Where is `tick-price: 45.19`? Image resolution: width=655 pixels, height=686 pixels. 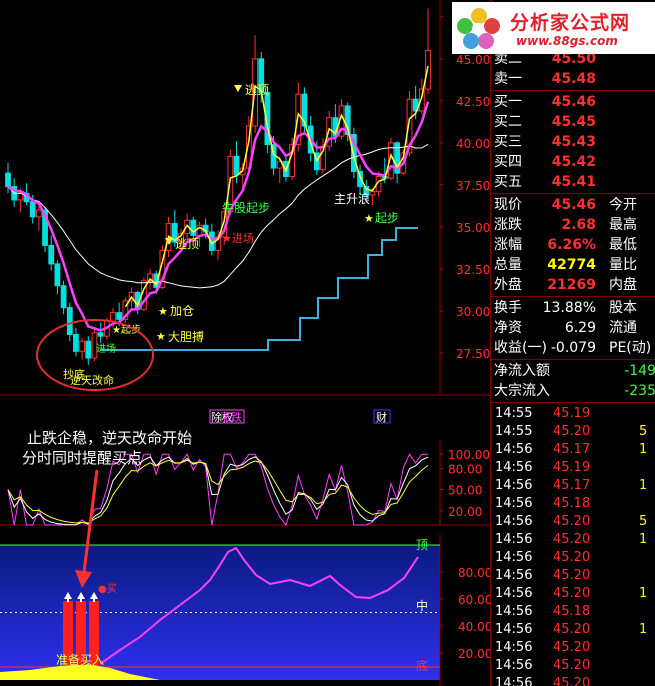
tick-price: 45.19 is located at coordinates (572, 467).